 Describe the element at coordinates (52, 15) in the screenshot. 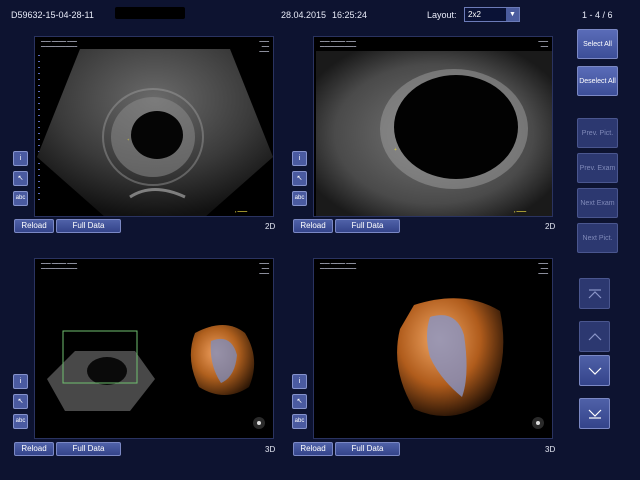

I see `patient-id: D59632-15-04-28-11` at that location.